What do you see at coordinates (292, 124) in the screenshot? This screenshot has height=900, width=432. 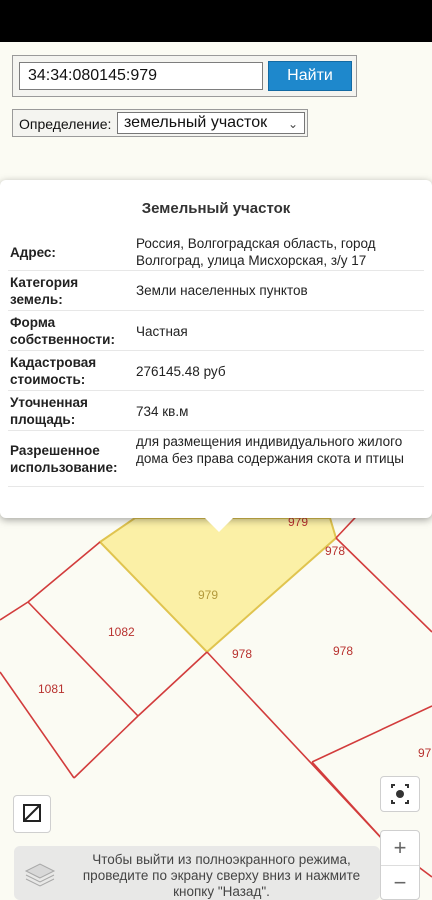 I see `chevron-down-icon: ⌄` at bounding box center [292, 124].